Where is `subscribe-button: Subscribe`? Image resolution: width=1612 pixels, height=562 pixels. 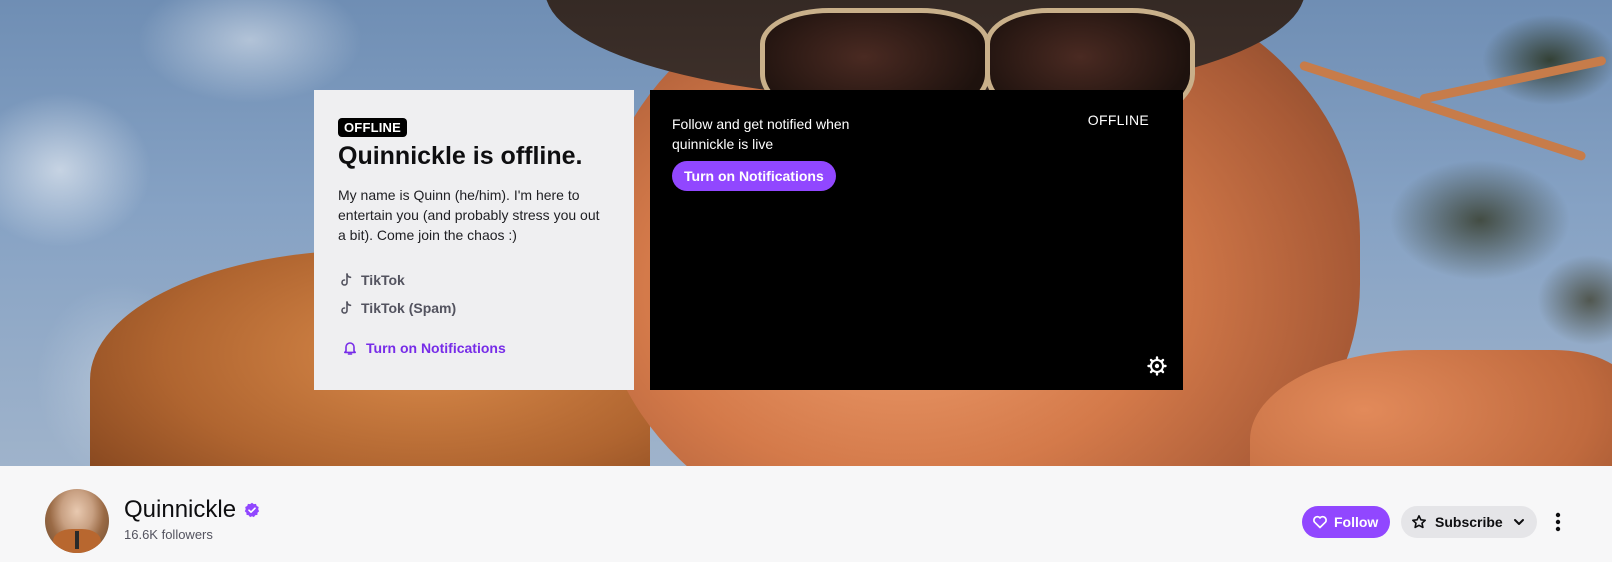
subscribe-button: Subscribe is located at coordinates (1469, 522).